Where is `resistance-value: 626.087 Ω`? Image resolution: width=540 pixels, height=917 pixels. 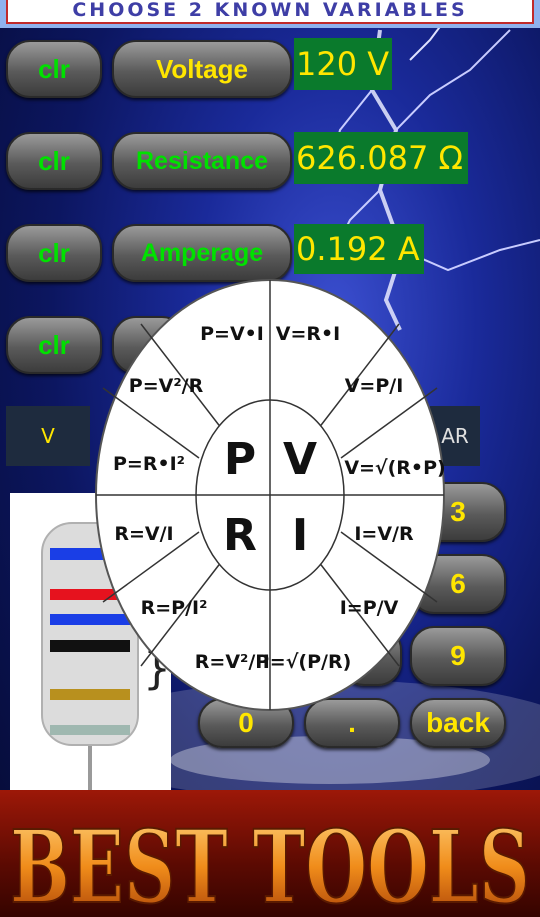
resistance-value: 626.087 Ω is located at coordinates (381, 158).